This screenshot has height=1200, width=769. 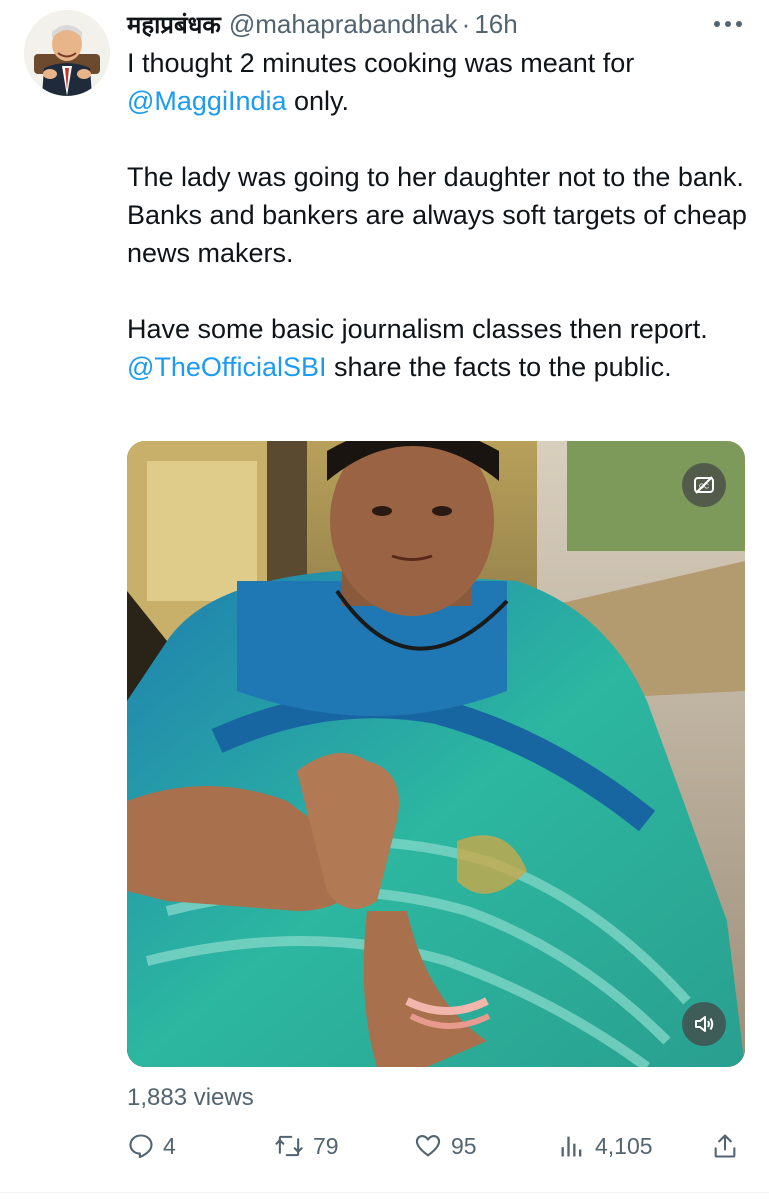 I want to click on retweet-count: 79, so click(x=326, y=1145).